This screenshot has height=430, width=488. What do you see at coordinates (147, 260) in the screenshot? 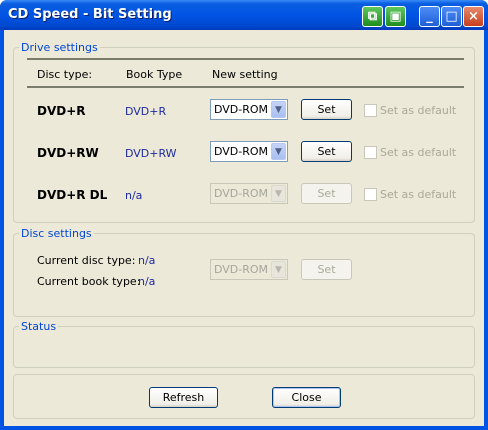
I see `current-disc-type-value: n/a` at bounding box center [147, 260].